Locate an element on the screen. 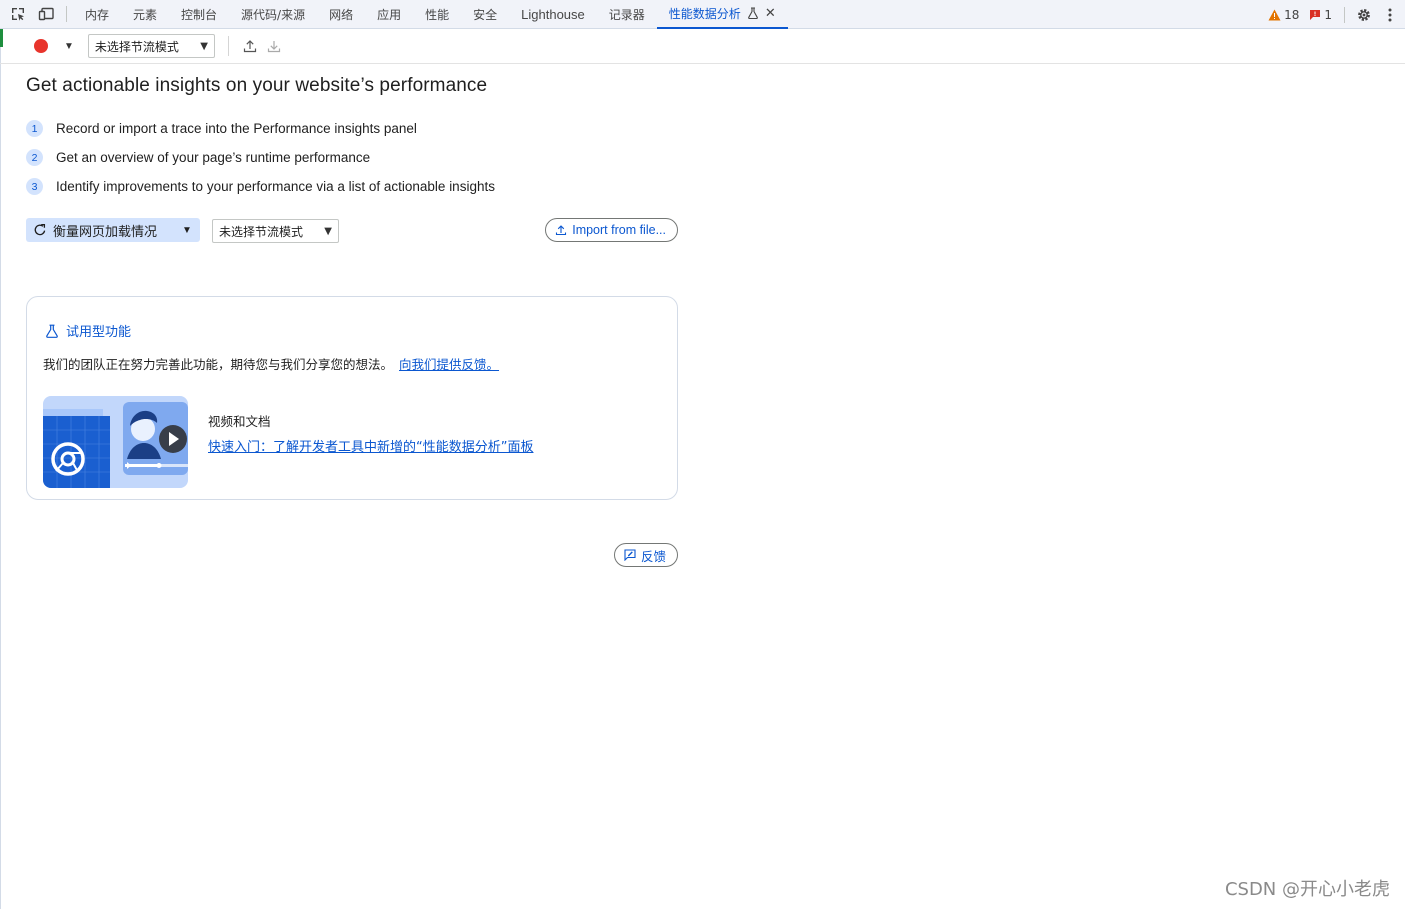  status-area: 18 1 is located at coordinates (1336, 14).